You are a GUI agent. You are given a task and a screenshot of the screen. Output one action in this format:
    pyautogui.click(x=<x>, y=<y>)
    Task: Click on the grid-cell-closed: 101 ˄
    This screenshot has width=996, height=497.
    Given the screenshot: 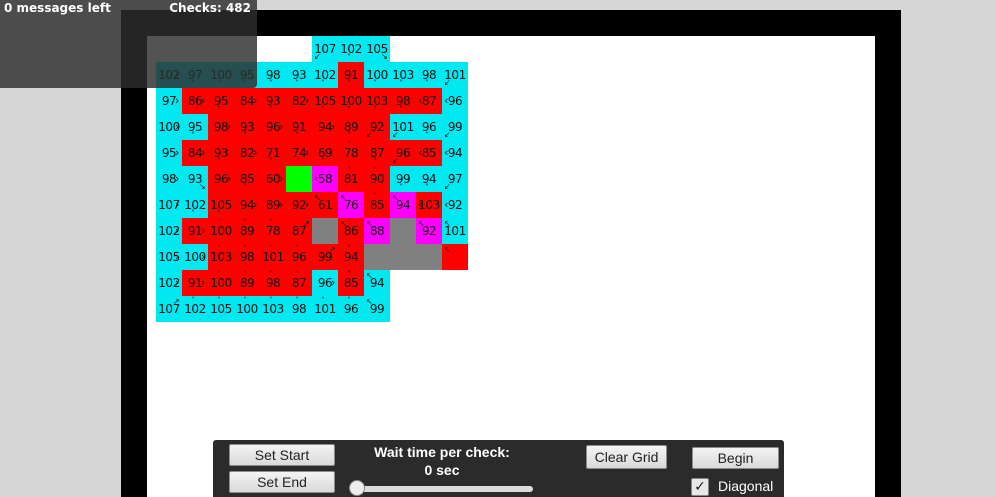 What is the action you would take?
    pyautogui.click(x=273, y=257)
    